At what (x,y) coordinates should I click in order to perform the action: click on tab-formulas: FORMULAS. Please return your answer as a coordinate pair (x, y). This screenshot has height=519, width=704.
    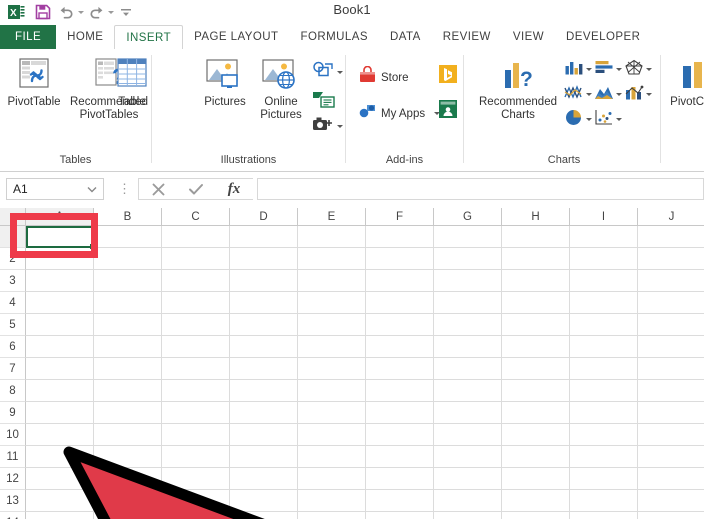
    Looking at the image, I should click on (334, 37).